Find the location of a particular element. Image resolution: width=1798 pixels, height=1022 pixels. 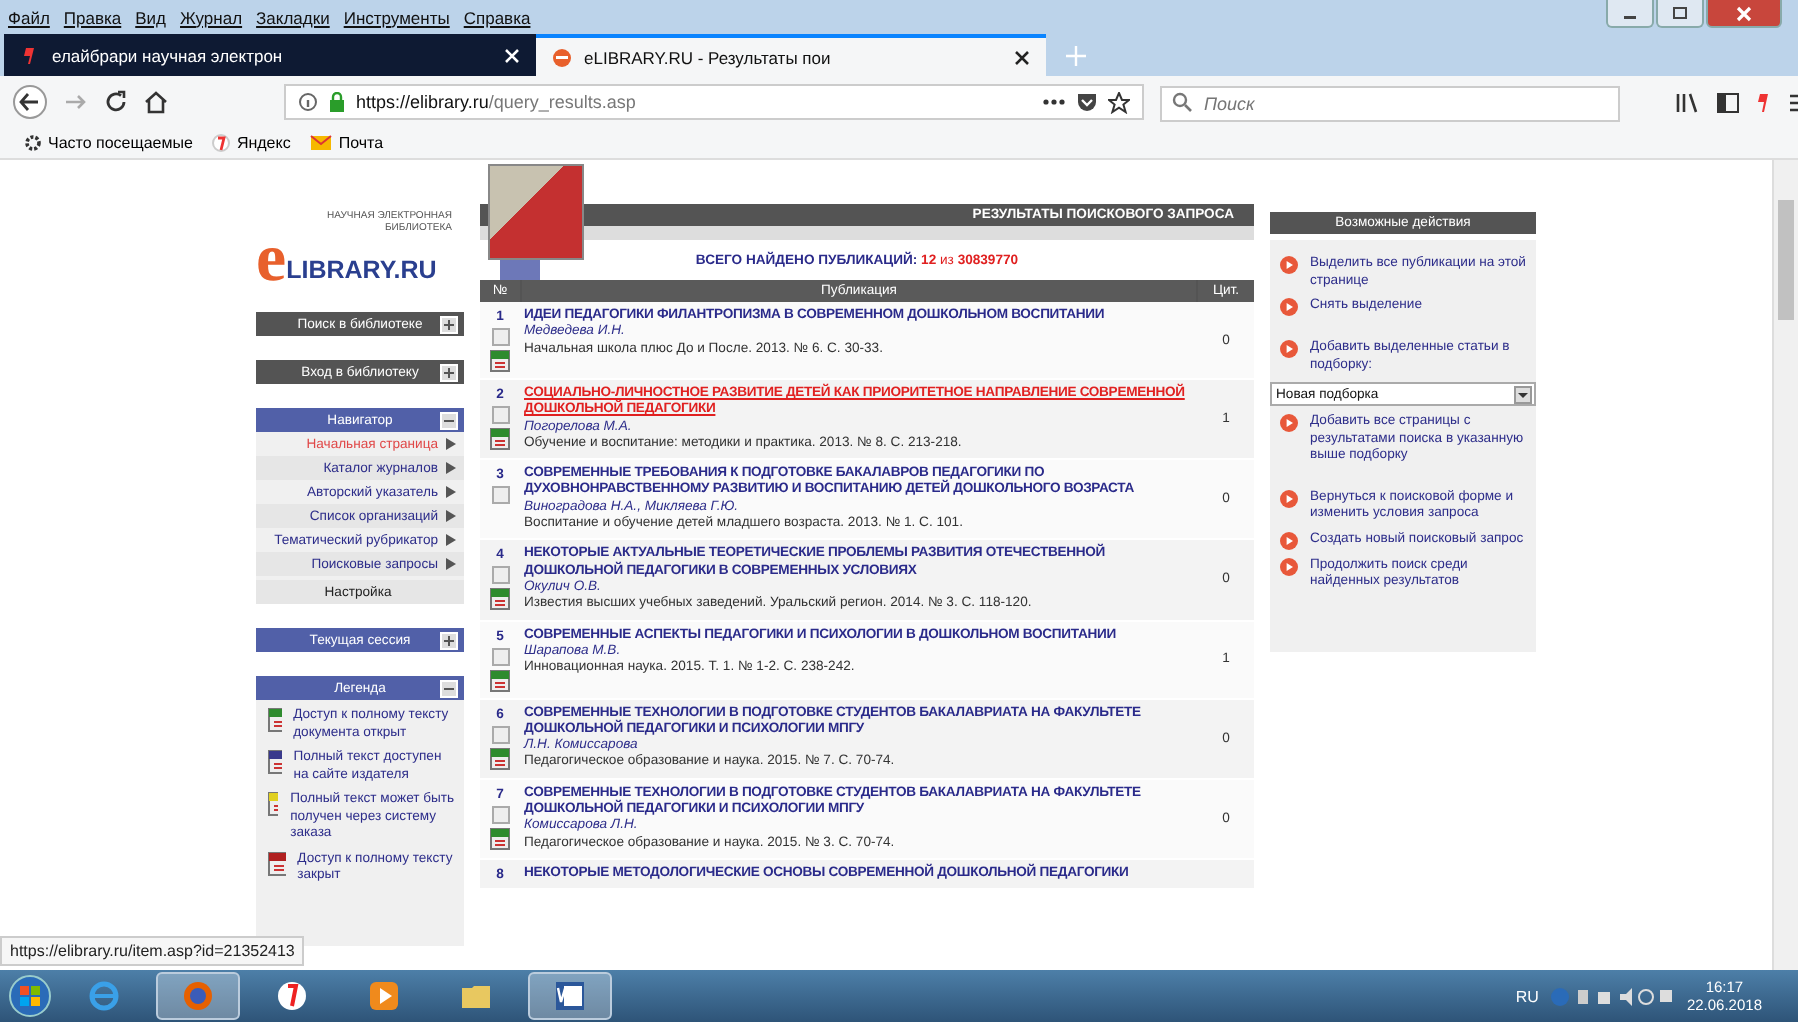

browser-tab: eLIBRARY.RU - Результаты пои is located at coordinates (791, 55).